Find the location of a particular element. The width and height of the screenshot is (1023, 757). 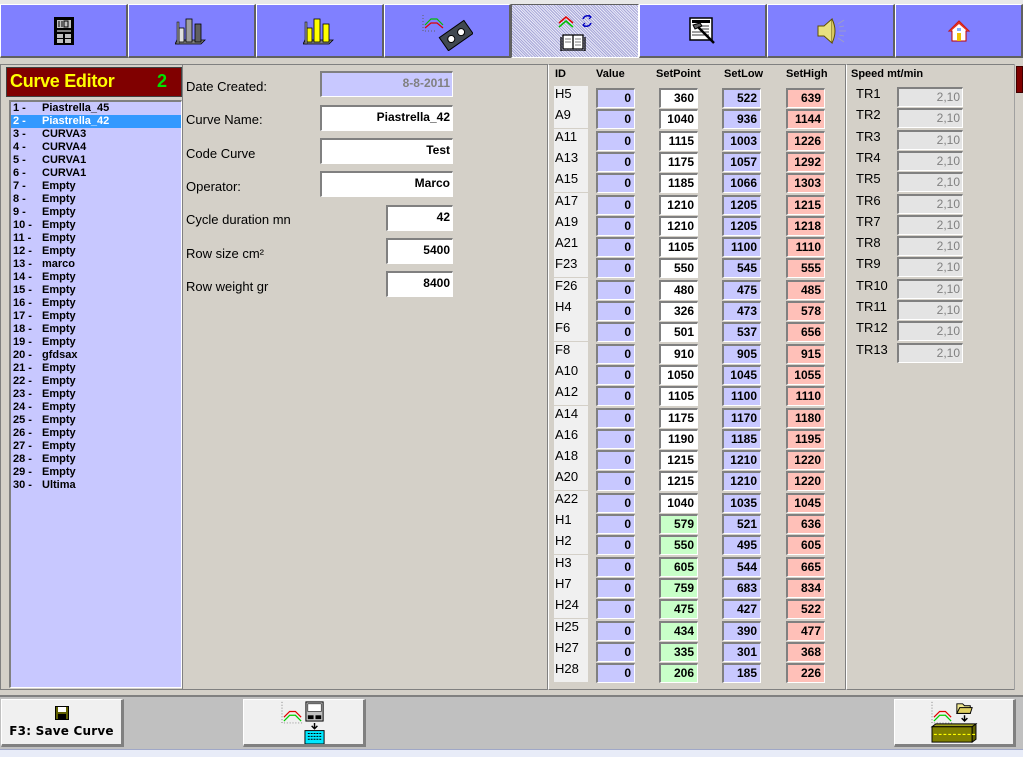

setlow-field: 1066 is located at coordinates (741, 183).